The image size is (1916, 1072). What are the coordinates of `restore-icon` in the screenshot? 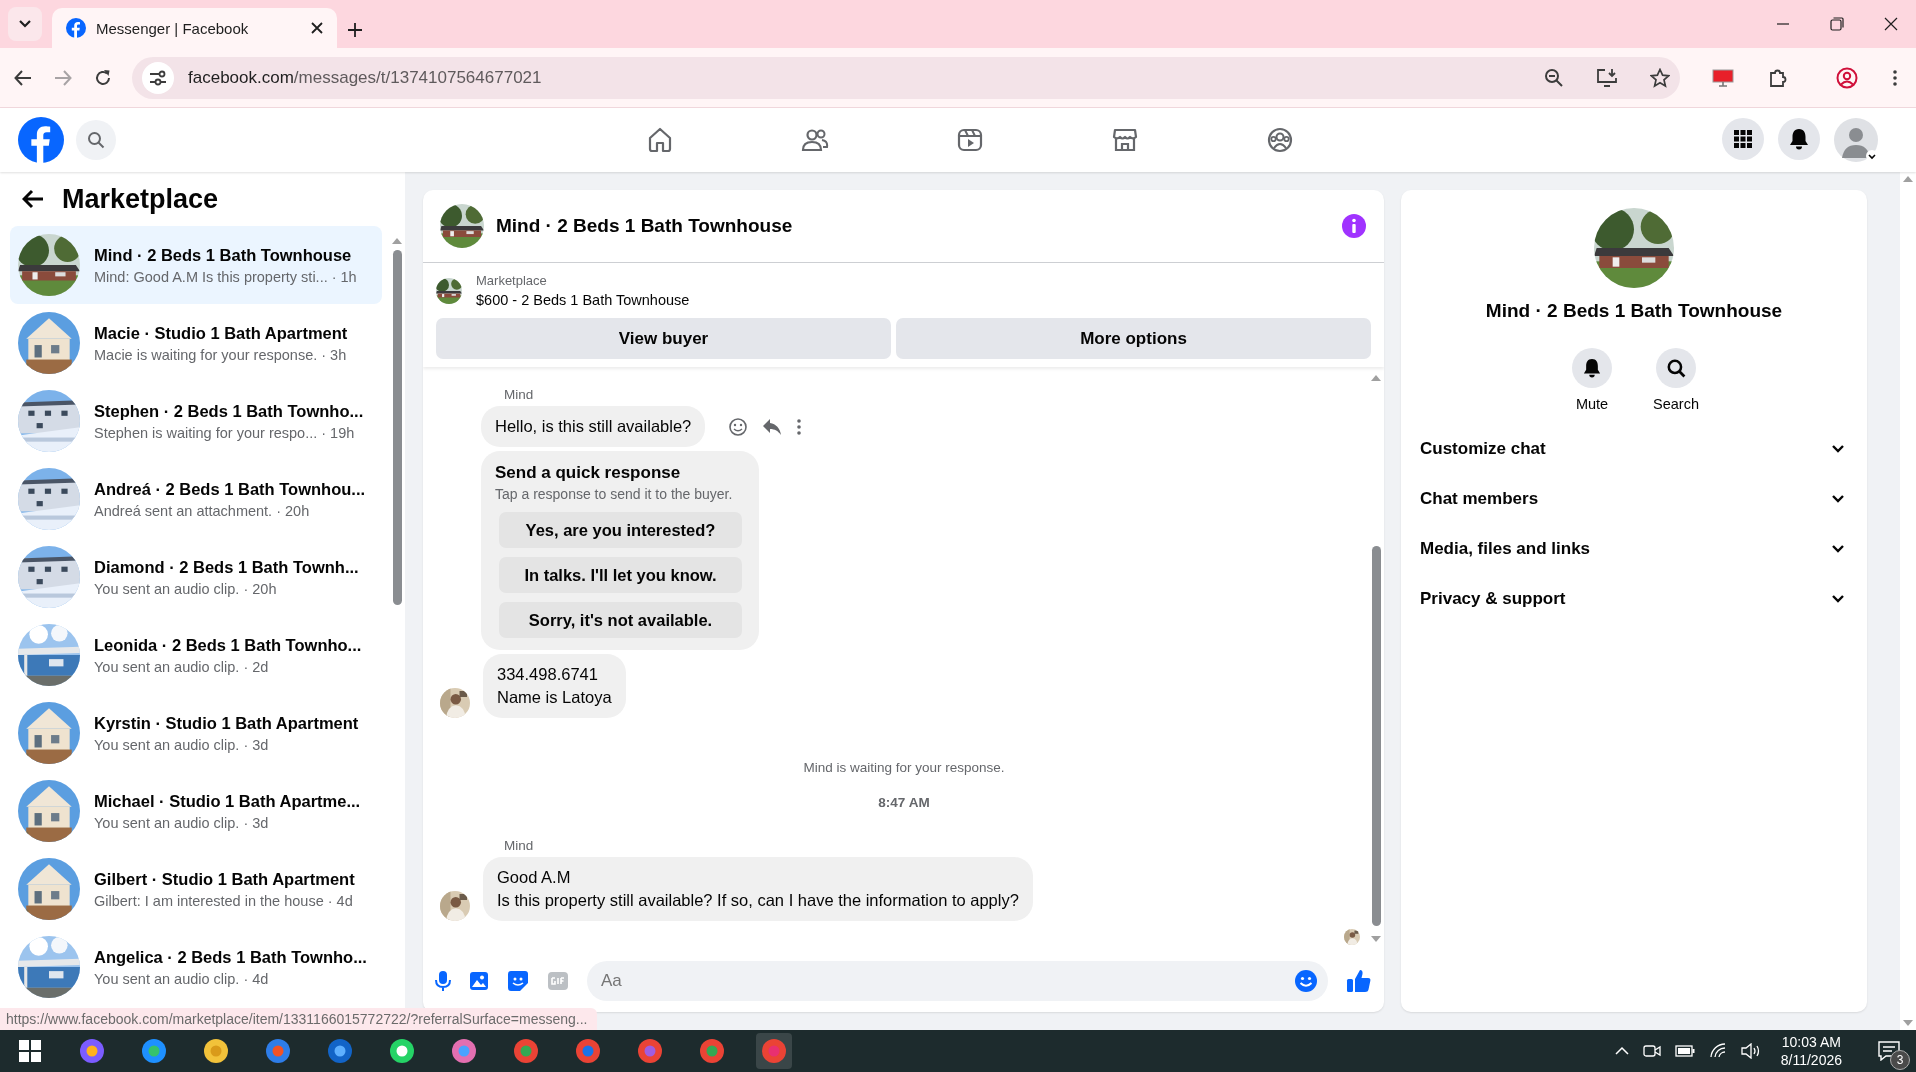 It's located at (1837, 24).